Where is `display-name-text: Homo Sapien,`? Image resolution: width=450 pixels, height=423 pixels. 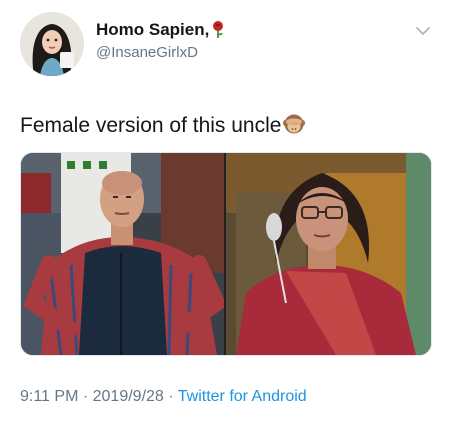
display-name-text: Homo Sapien, is located at coordinates (153, 29).